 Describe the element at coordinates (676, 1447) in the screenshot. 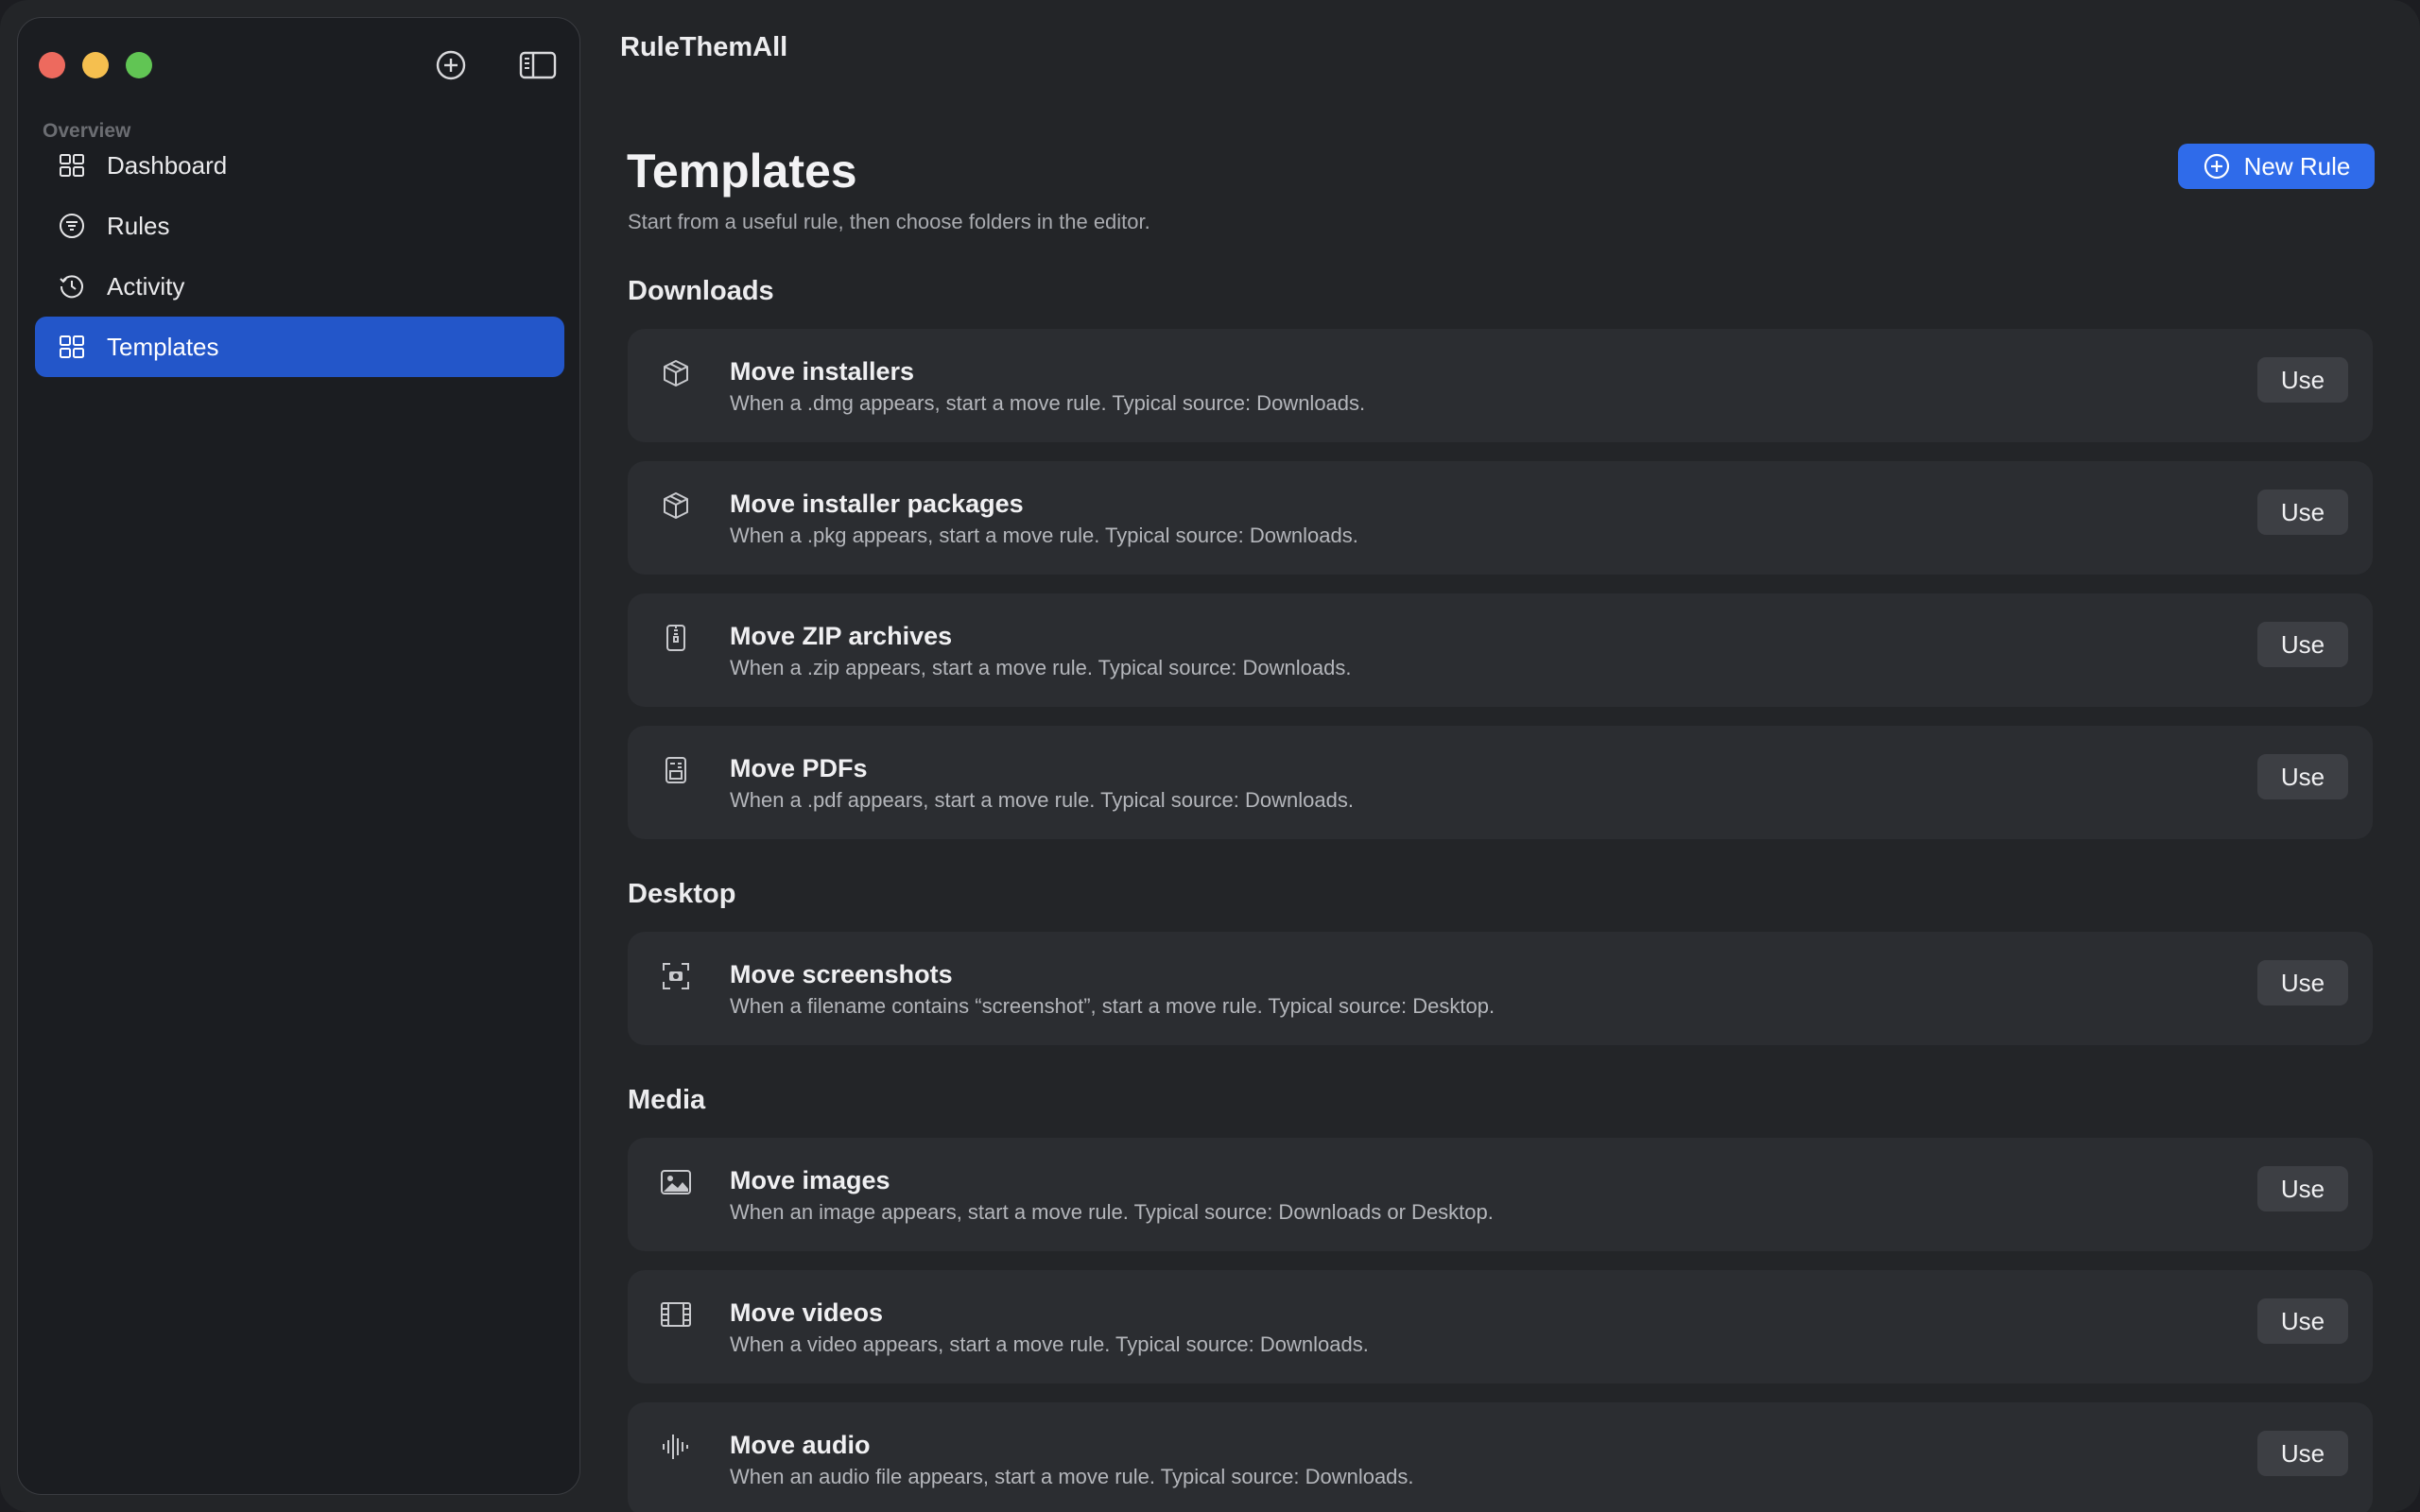

I see `waveform-icon` at that location.